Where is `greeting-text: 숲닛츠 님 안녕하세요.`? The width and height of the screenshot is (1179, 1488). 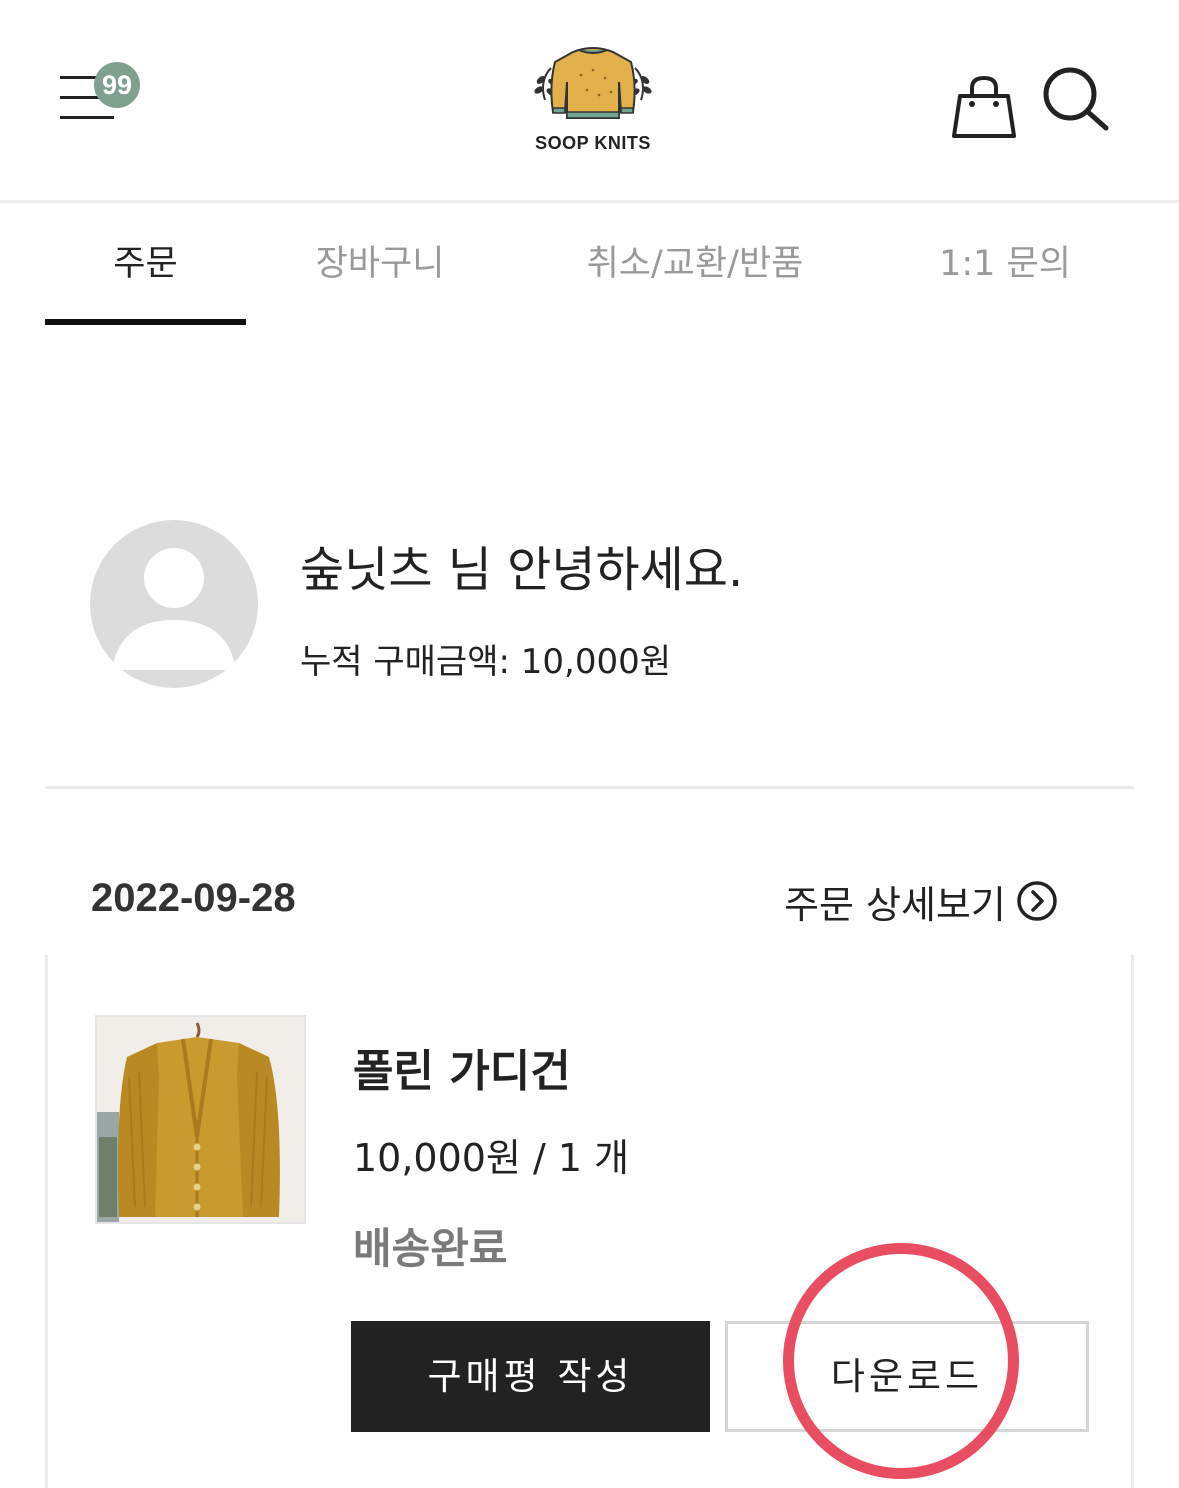
greeting-text: 숲닛츠 님 안녕하세요. is located at coordinates (522, 570).